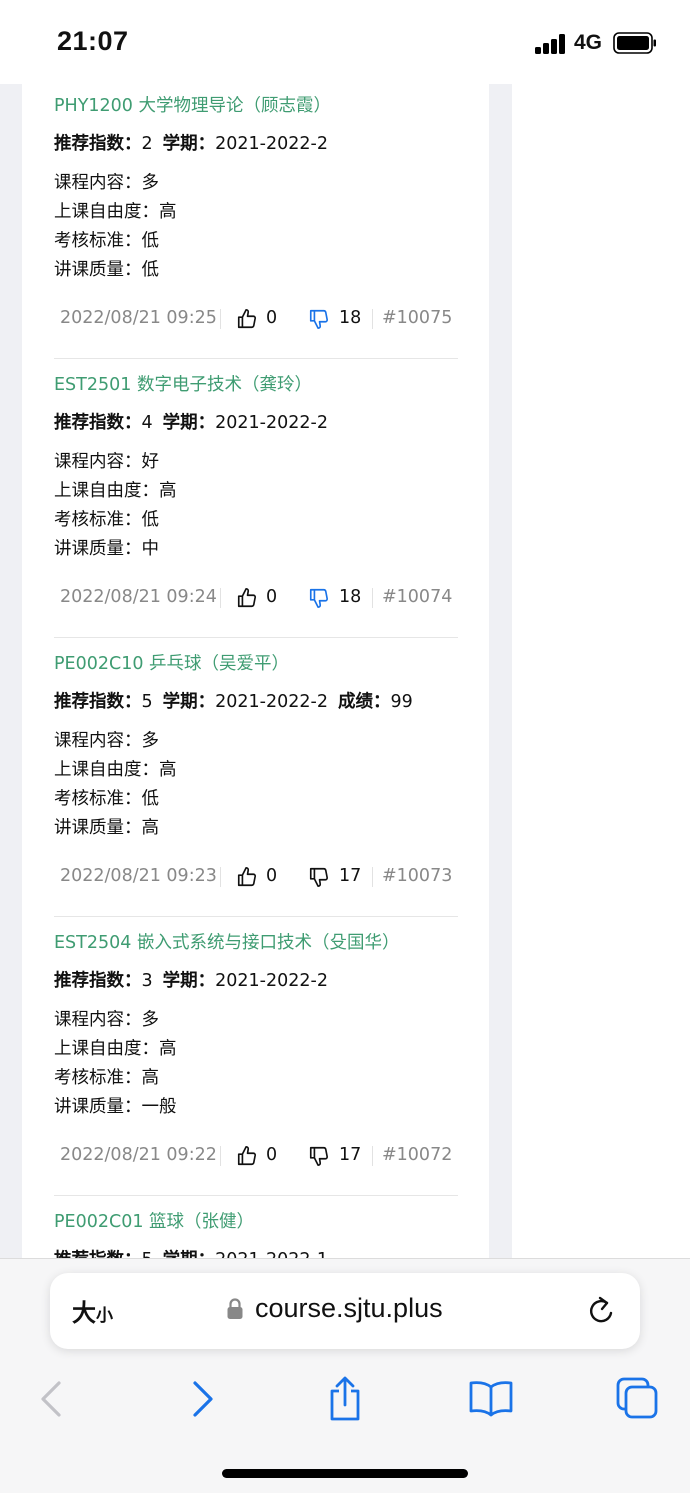 The height and width of the screenshot is (1493, 690). I want to click on battery-icon, so click(634, 43).